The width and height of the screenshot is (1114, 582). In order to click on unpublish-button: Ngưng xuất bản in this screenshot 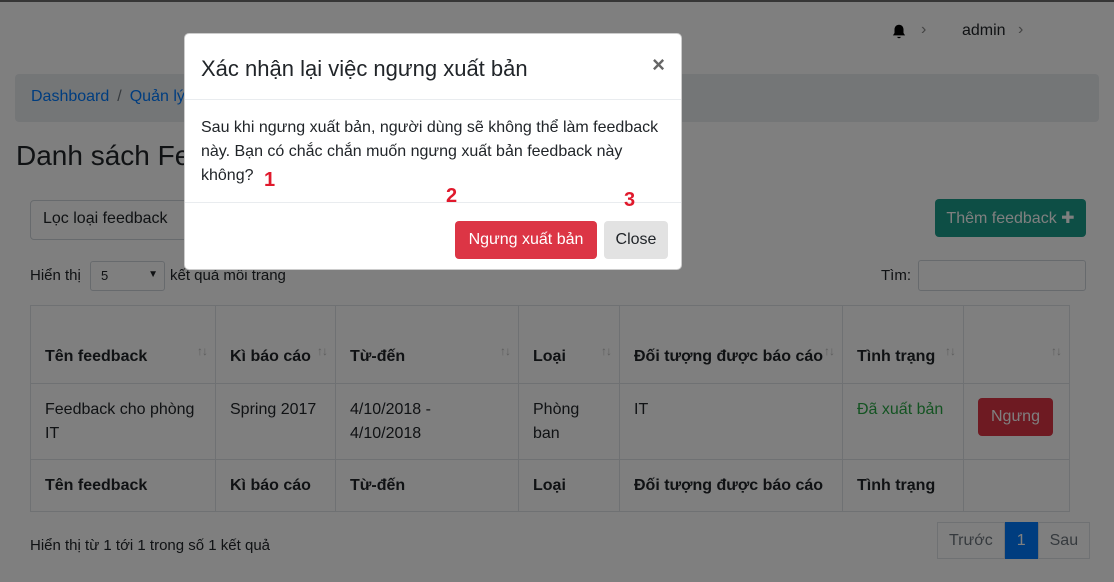, I will do `click(526, 240)`.